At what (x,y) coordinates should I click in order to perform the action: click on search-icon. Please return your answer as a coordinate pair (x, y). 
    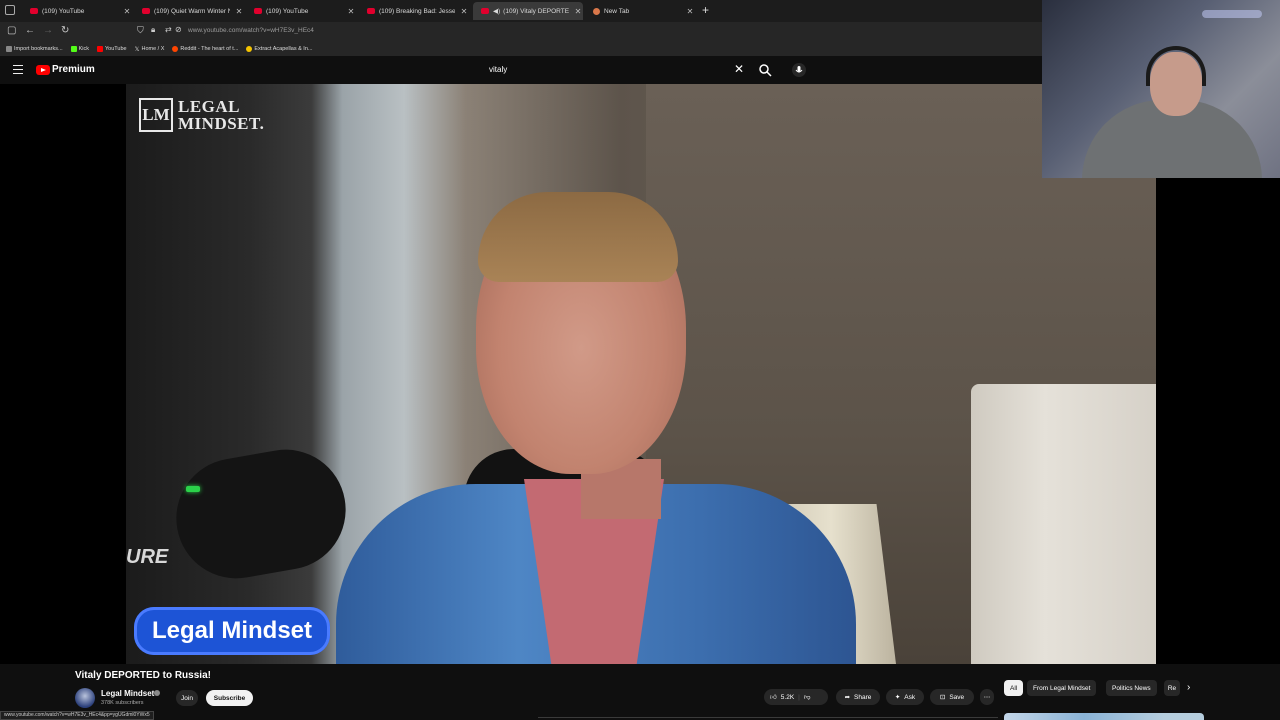
    Looking at the image, I should click on (765, 70).